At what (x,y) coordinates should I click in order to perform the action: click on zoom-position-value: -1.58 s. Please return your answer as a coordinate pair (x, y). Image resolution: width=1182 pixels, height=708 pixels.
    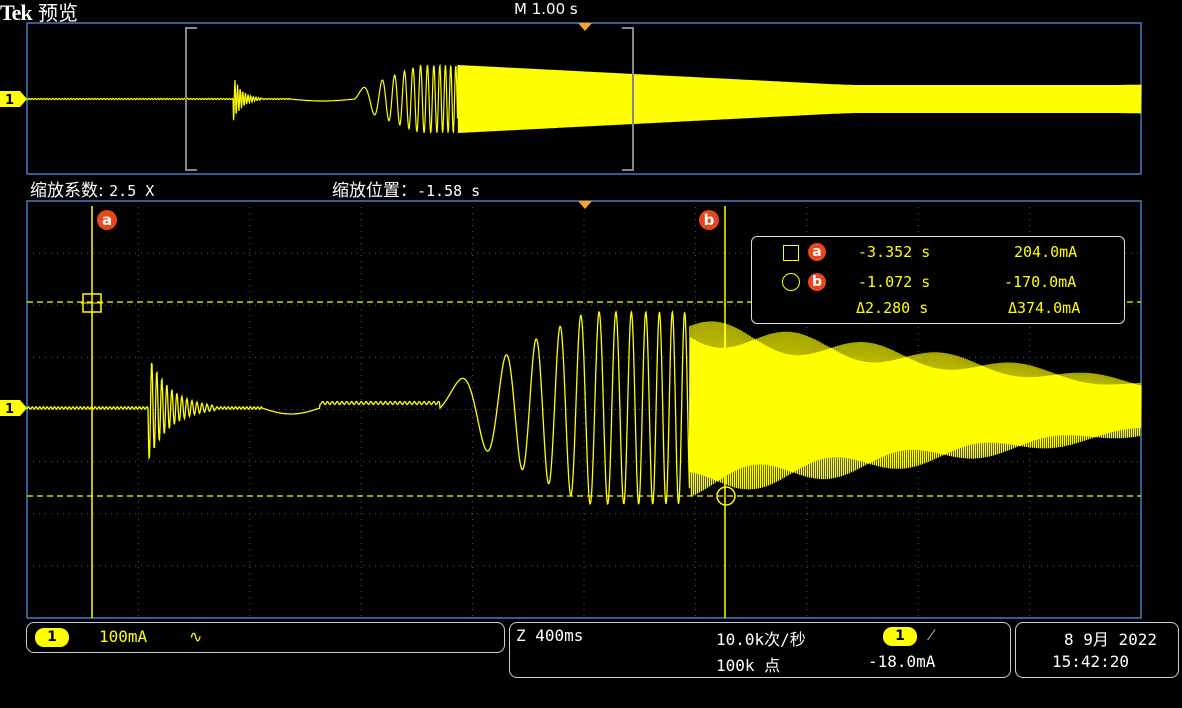
    Looking at the image, I should click on (449, 191).